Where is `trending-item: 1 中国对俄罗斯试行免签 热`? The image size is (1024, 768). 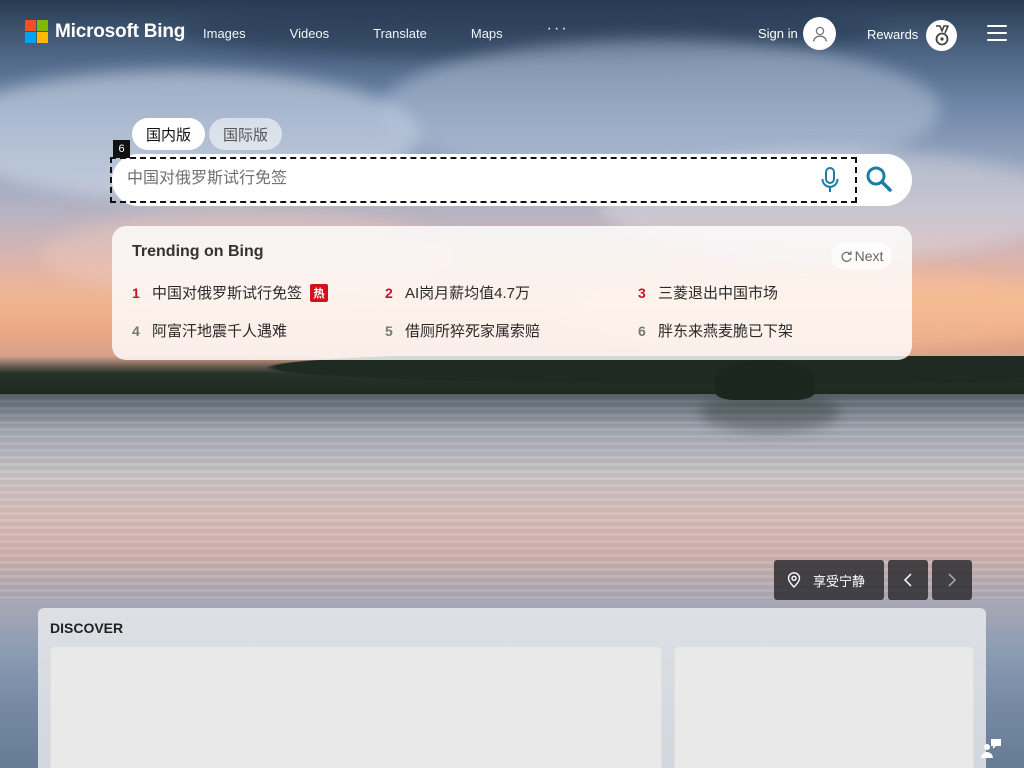
trending-item: 1 中国对俄罗斯试行免签 热 is located at coordinates (230, 292).